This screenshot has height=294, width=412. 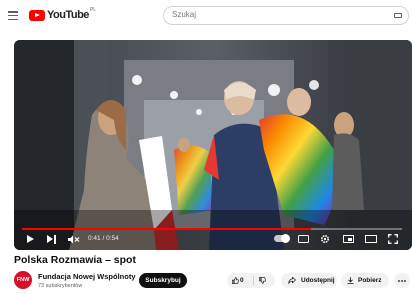 What do you see at coordinates (103, 238) in the screenshot?
I see `time-display: 0:41 / 0:54` at bounding box center [103, 238].